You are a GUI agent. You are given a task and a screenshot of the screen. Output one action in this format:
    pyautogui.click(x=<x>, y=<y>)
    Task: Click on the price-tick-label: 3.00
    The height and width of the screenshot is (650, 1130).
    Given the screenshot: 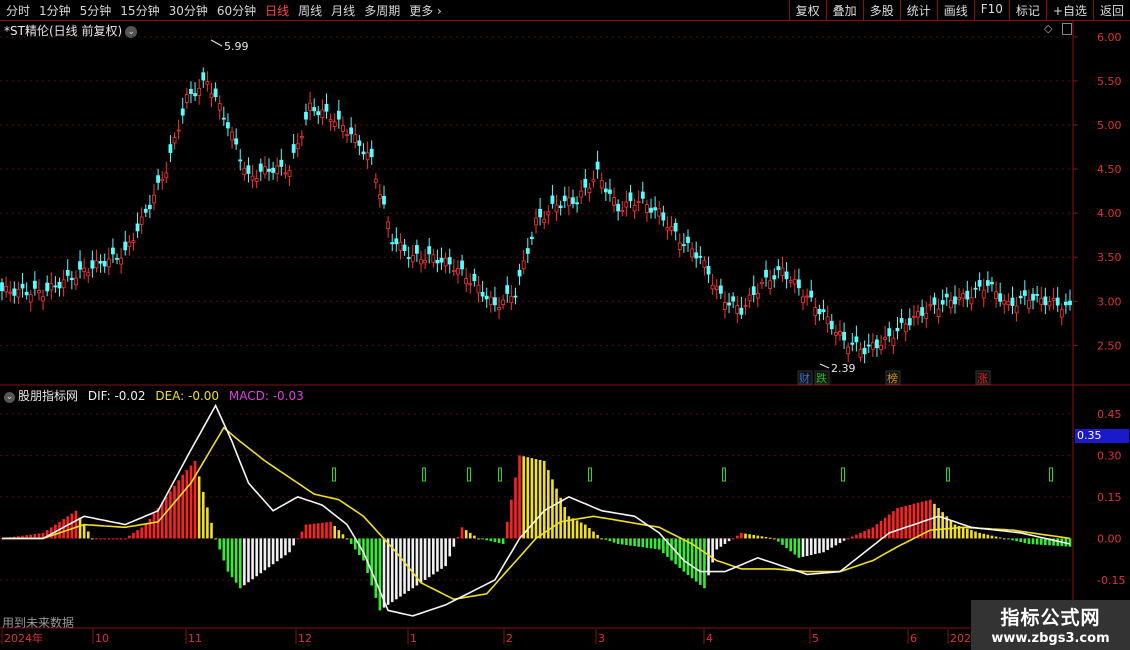 What is the action you would take?
    pyautogui.click(x=1109, y=301)
    